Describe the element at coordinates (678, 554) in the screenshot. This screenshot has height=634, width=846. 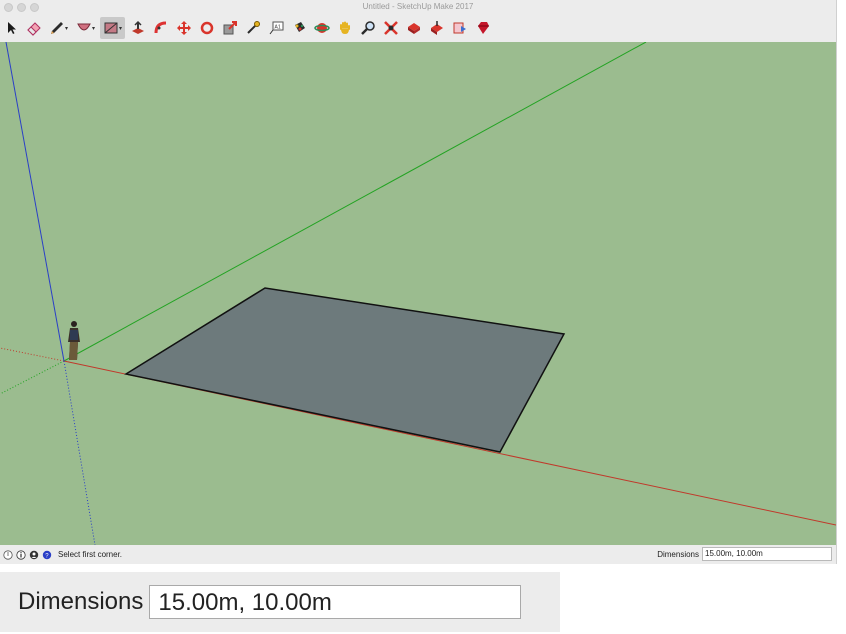
I see `dimensions-label: Dimensions` at that location.